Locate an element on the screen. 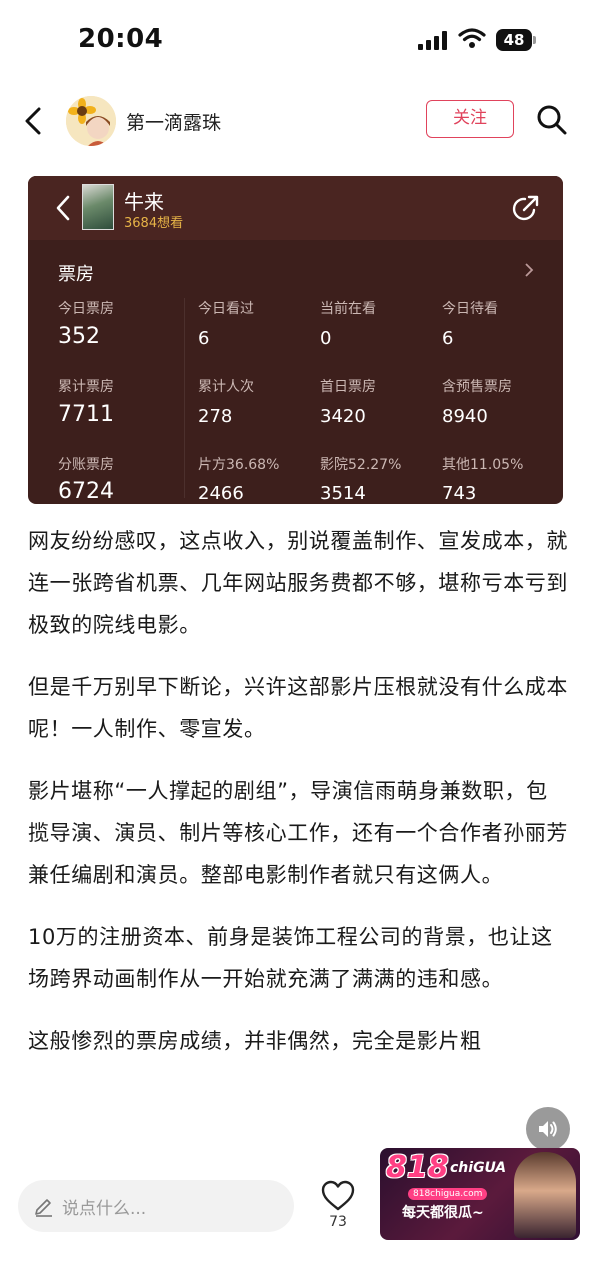  stat-label: 含预售票房 is located at coordinates (477, 387).